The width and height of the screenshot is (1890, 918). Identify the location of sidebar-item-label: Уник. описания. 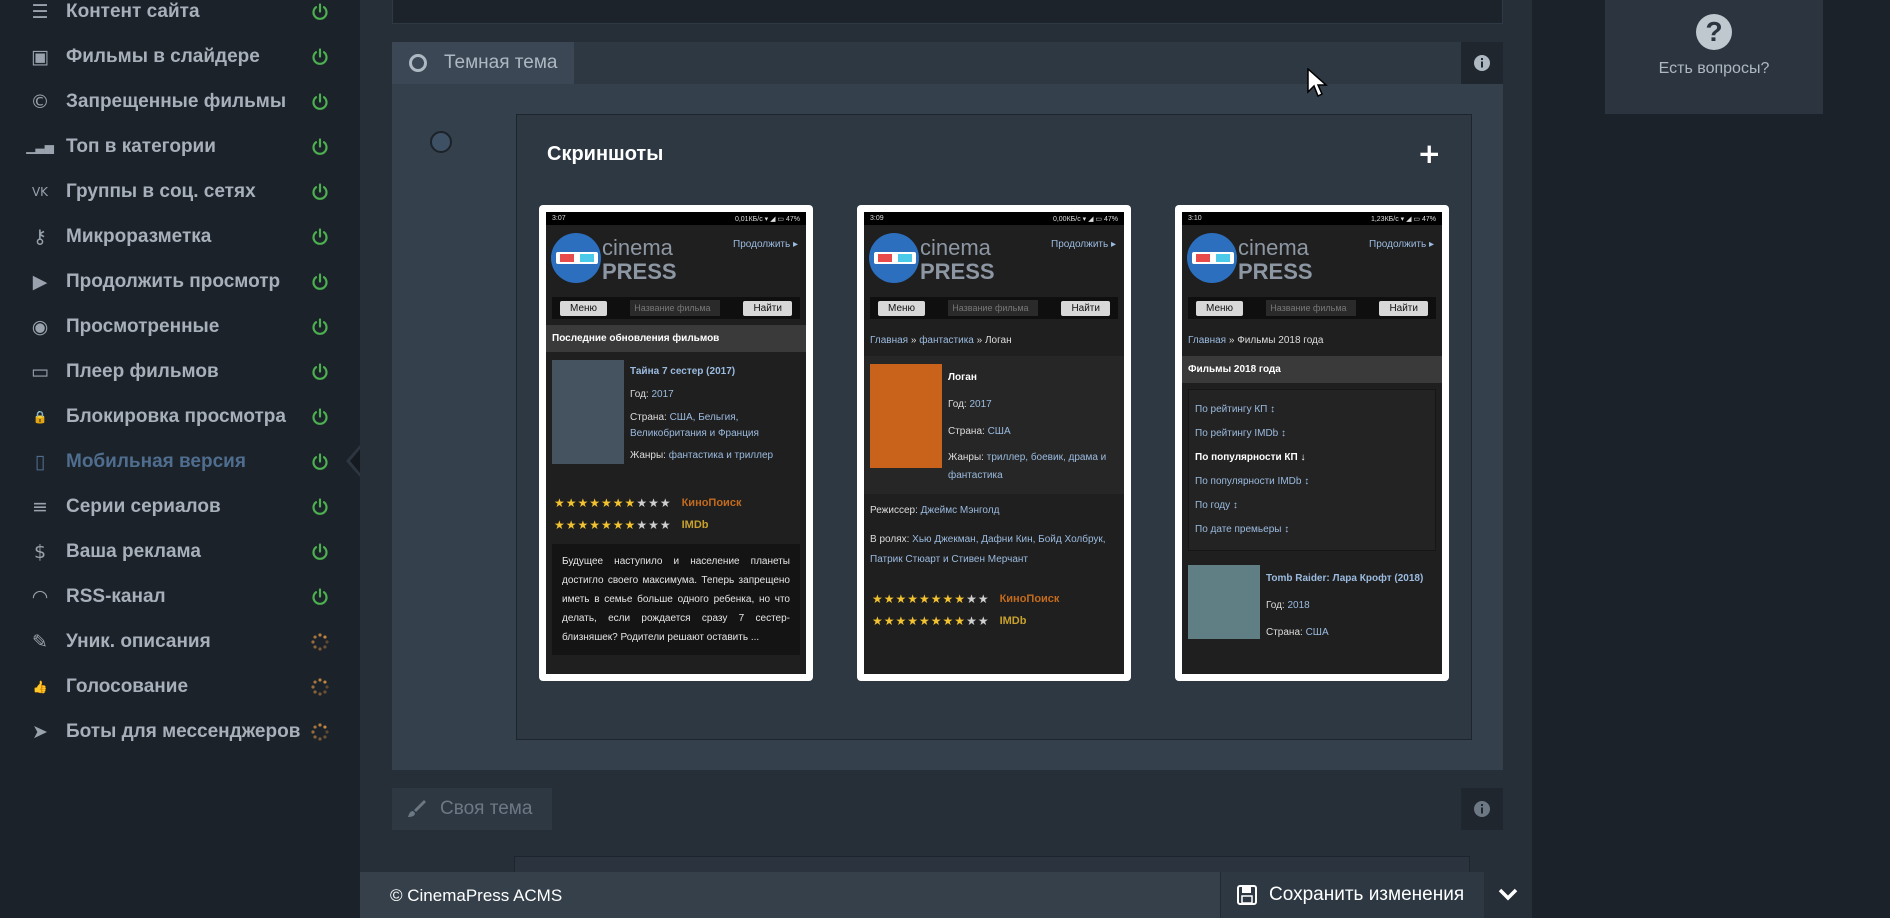
(138, 641).